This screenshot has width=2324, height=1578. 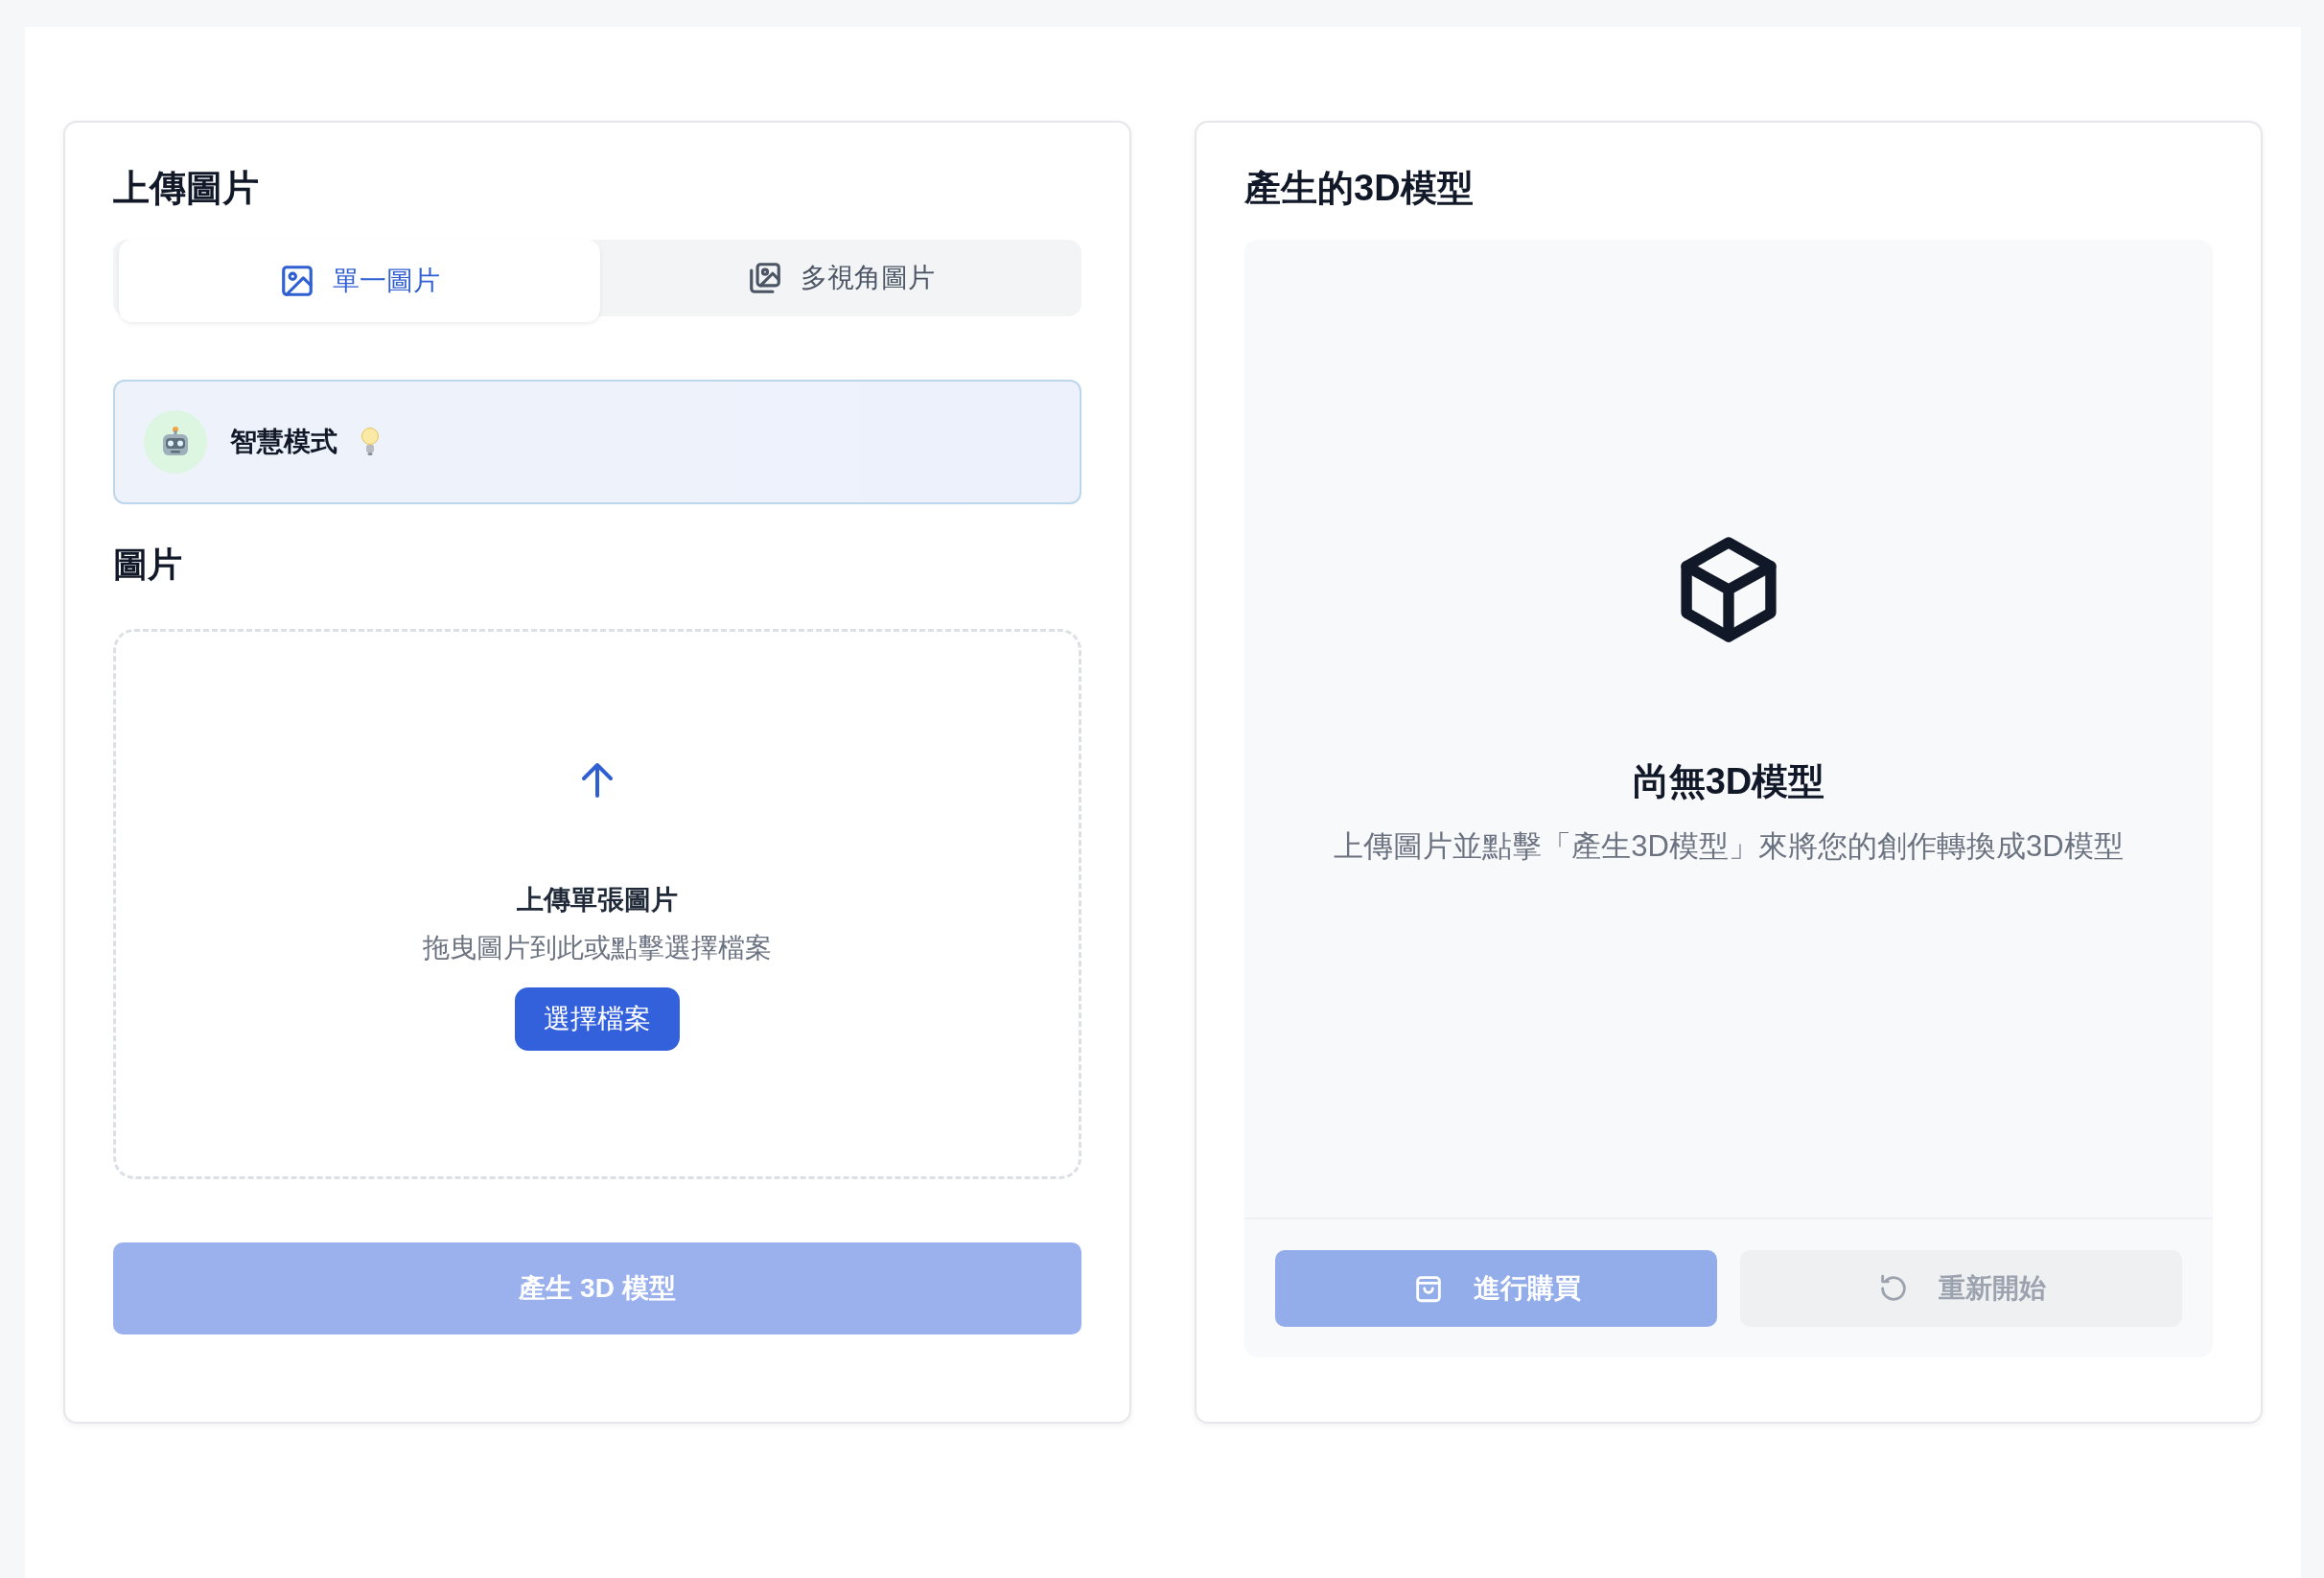 What do you see at coordinates (597, 900) in the screenshot?
I see `drop-title: 上傳單張圖片` at bounding box center [597, 900].